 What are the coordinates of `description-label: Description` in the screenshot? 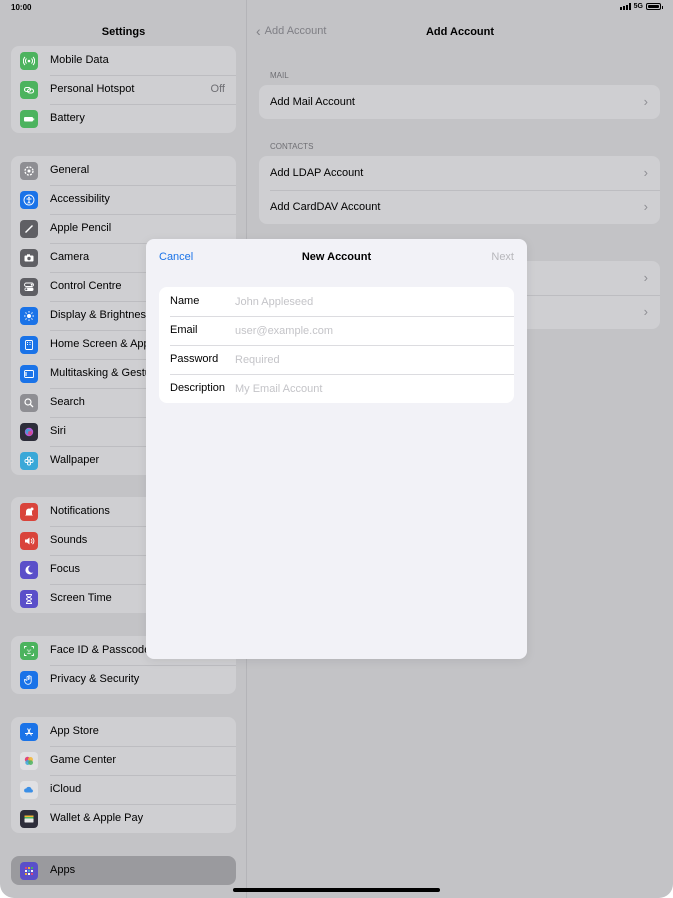 It's located at (198, 388).